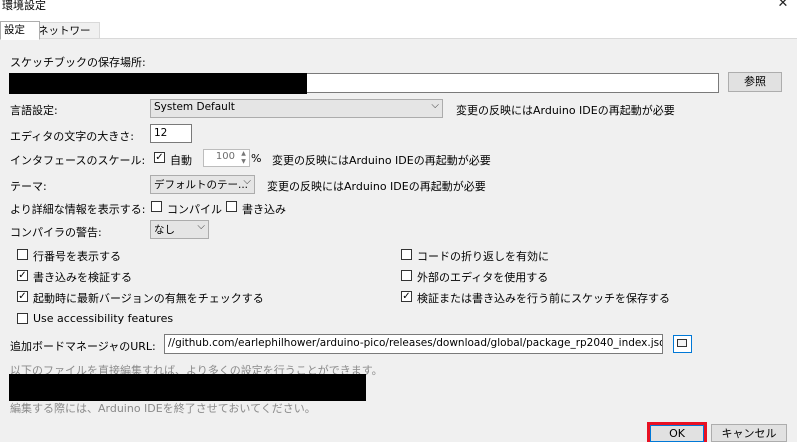 Image resolution: width=797 pixels, height=442 pixels. I want to click on scale-value: 100, so click(225, 156).